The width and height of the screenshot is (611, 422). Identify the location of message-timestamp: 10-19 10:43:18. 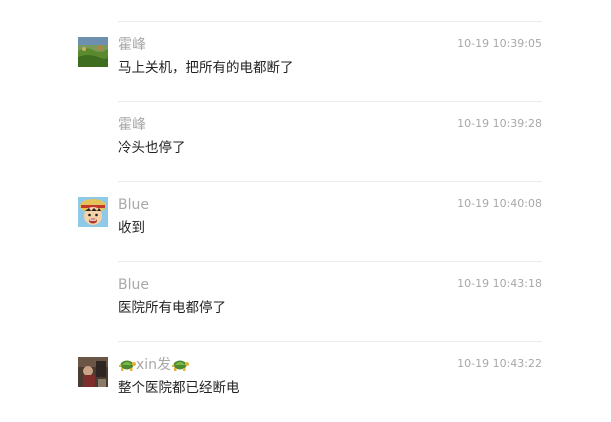
(499, 283).